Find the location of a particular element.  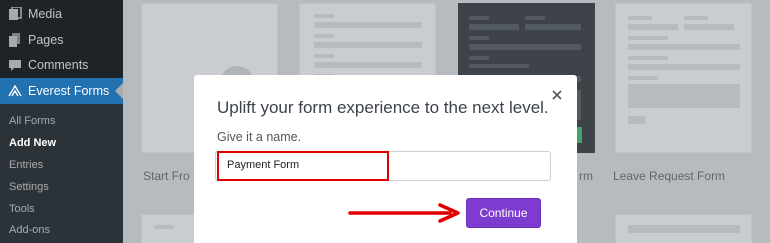

form-name-value: Payment Form is located at coordinates (263, 165).